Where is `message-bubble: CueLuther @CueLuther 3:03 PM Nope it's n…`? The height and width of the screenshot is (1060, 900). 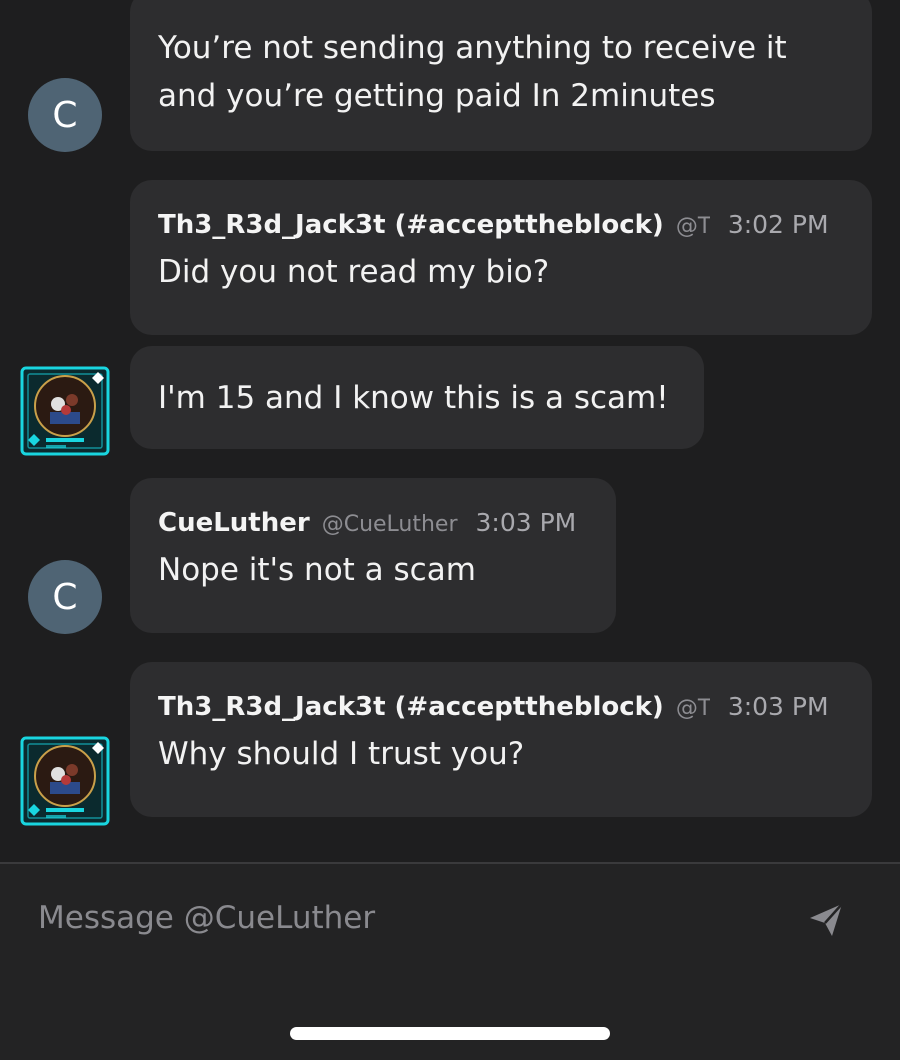 message-bubble: CueLuther @CueLuther 3:03 PM Nope it's n… is located at coordinates (373, 555).